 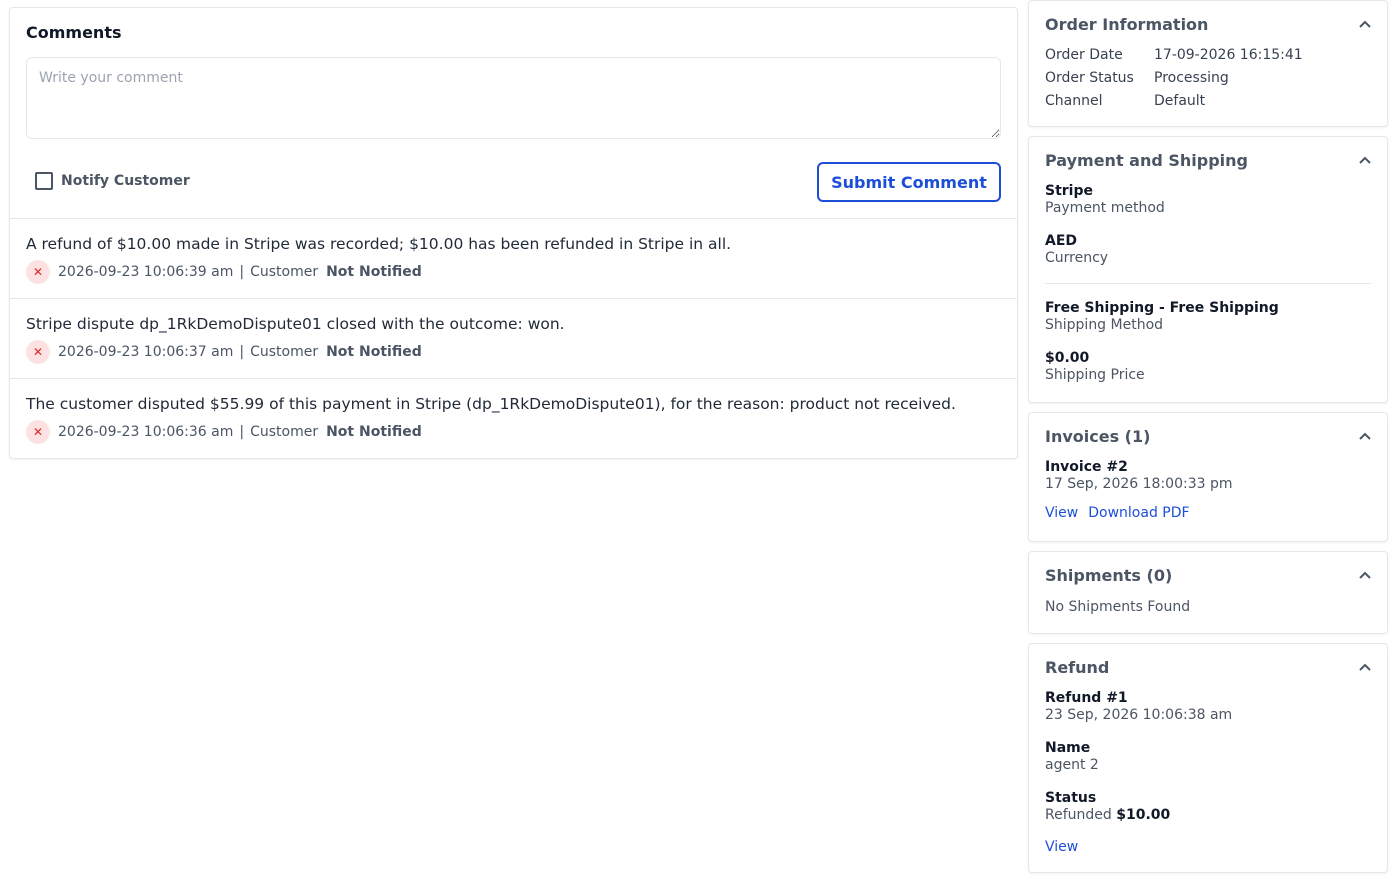 I want to click on panel-title: Refund, so click(x=1077, y=667).